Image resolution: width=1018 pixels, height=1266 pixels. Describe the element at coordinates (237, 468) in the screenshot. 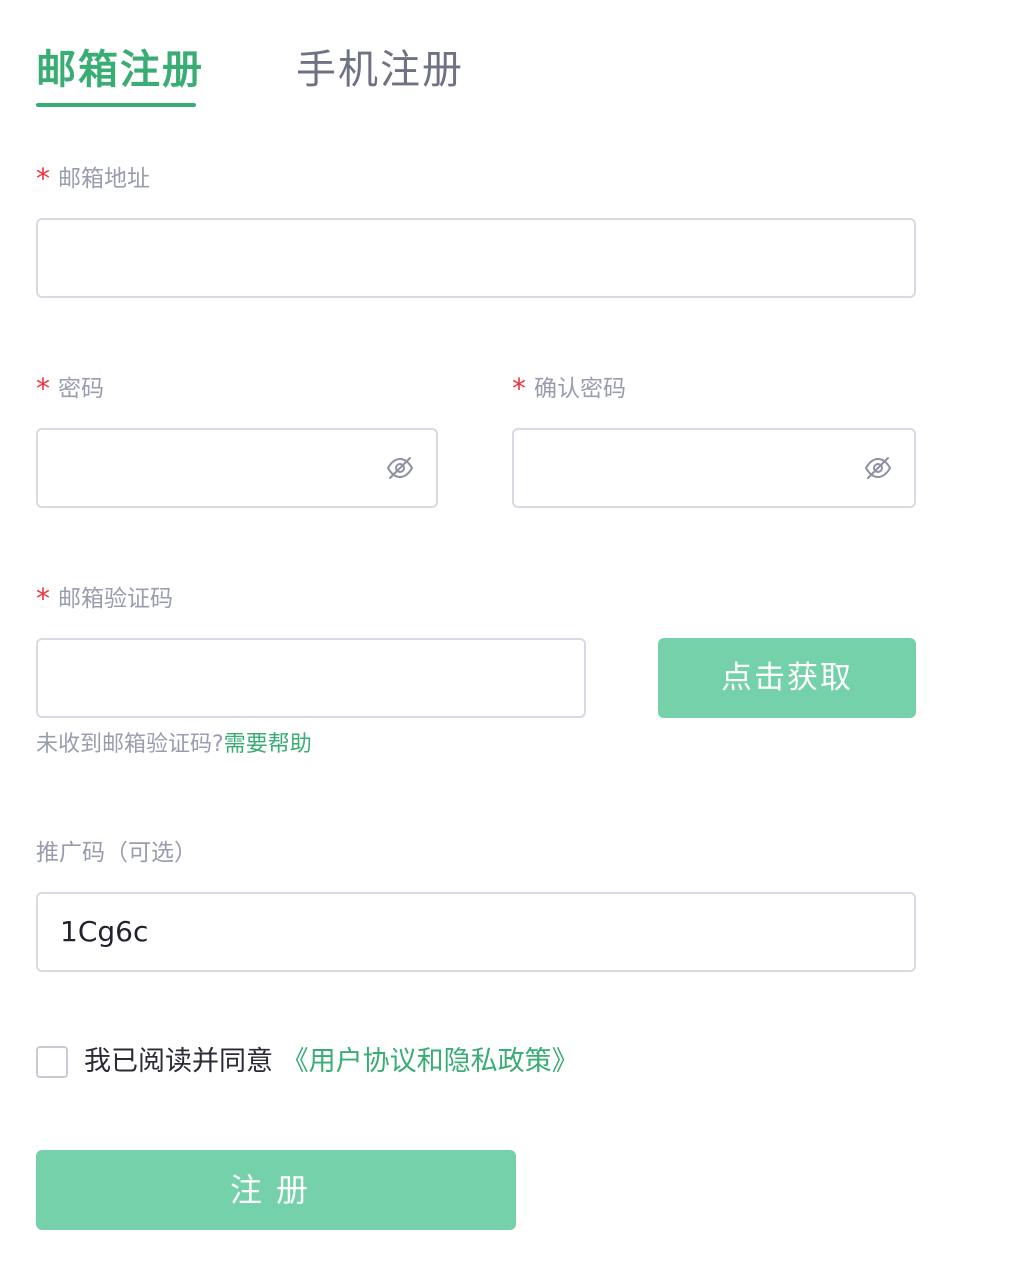

I see `password-input` at that location.